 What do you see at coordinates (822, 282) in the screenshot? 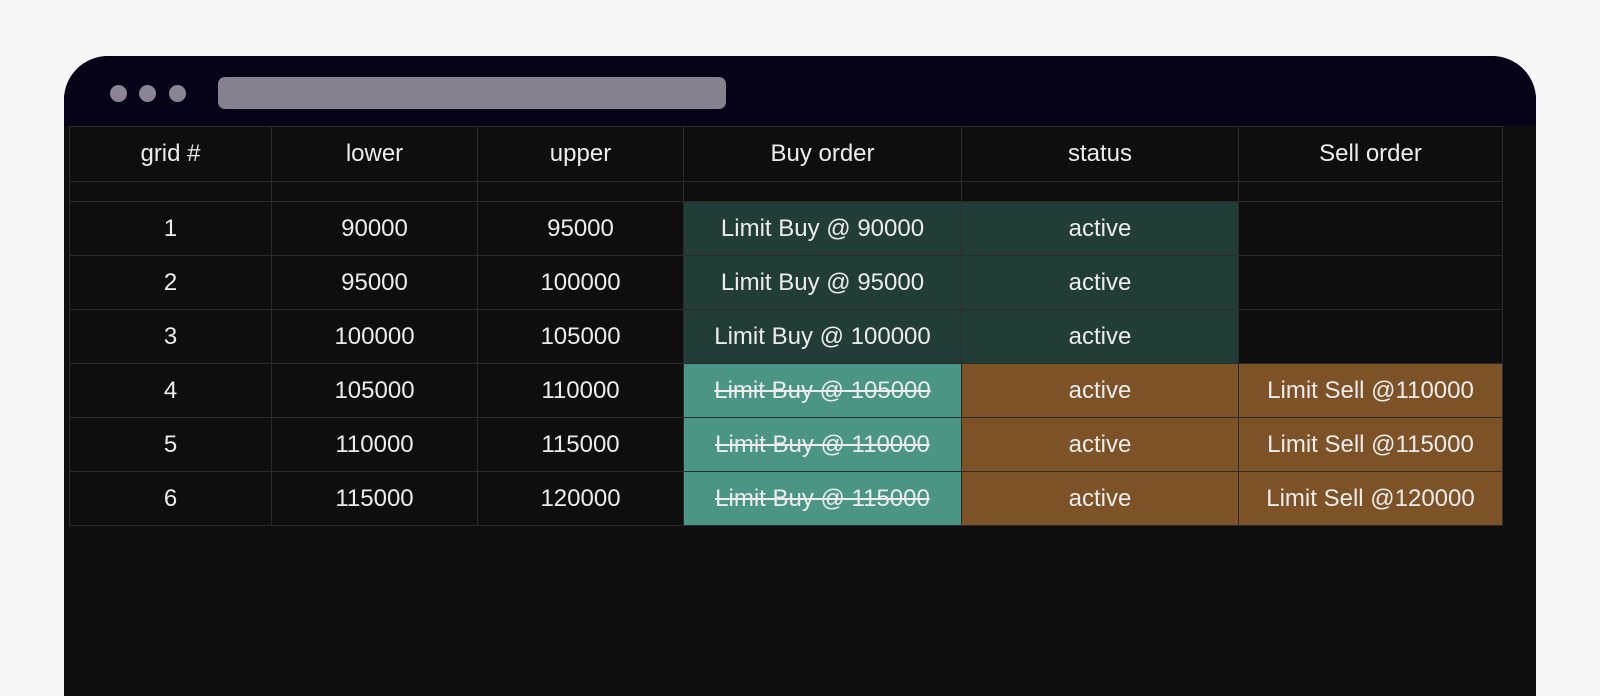
I see `buy-order-cell: Limit Buy @ 95000` at bounding box center [822, 282].